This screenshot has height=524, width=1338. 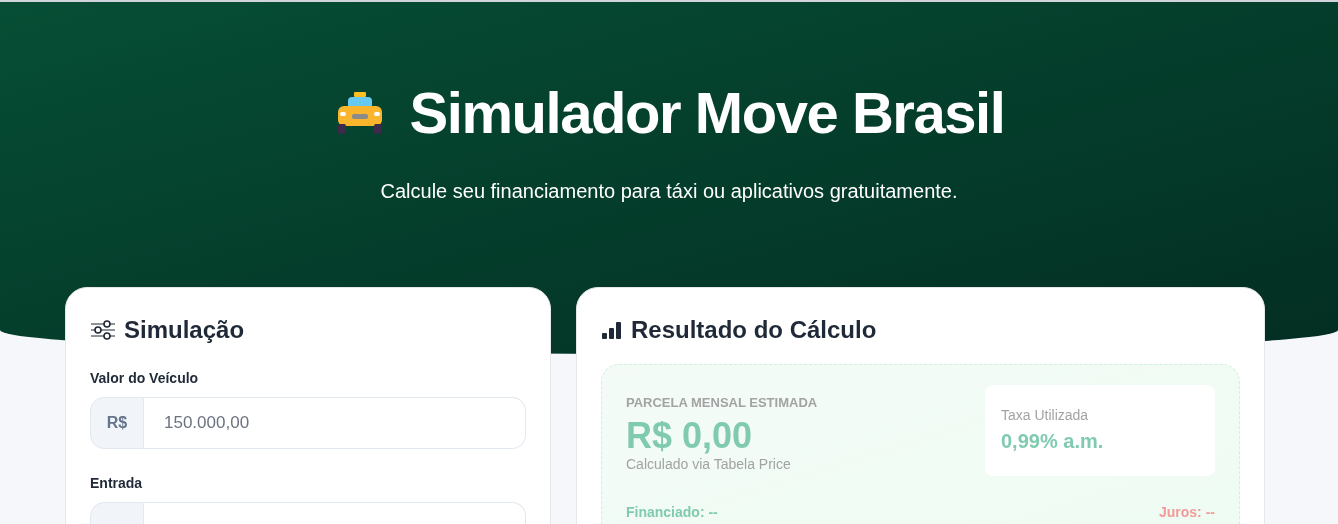 I want to click on card-title: Simulação, so click(x=184, y=330).